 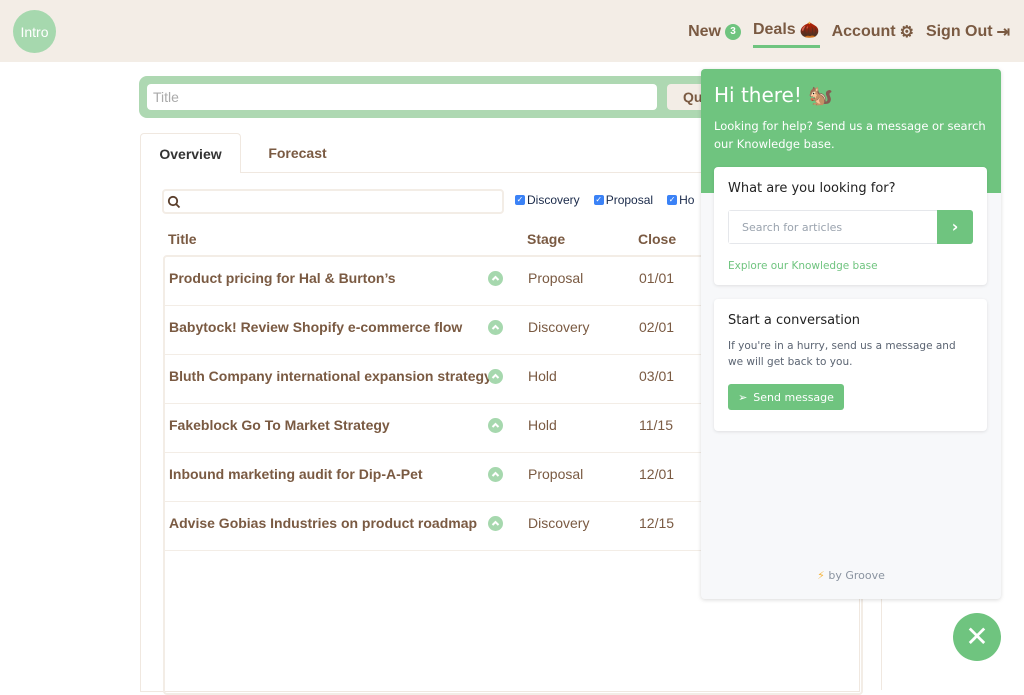 I want to click on send-label: Send message, so click(x=793, y=397).